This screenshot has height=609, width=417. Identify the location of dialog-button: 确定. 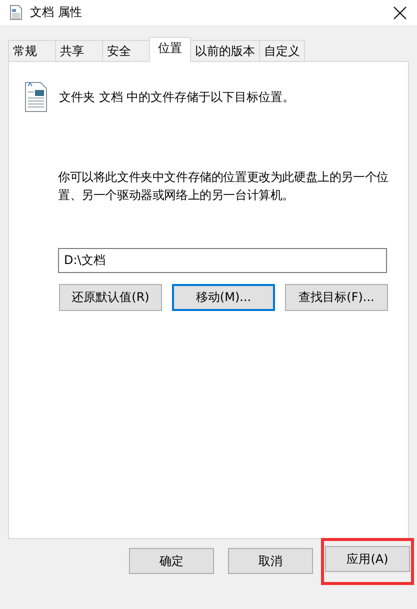
(171, 561).